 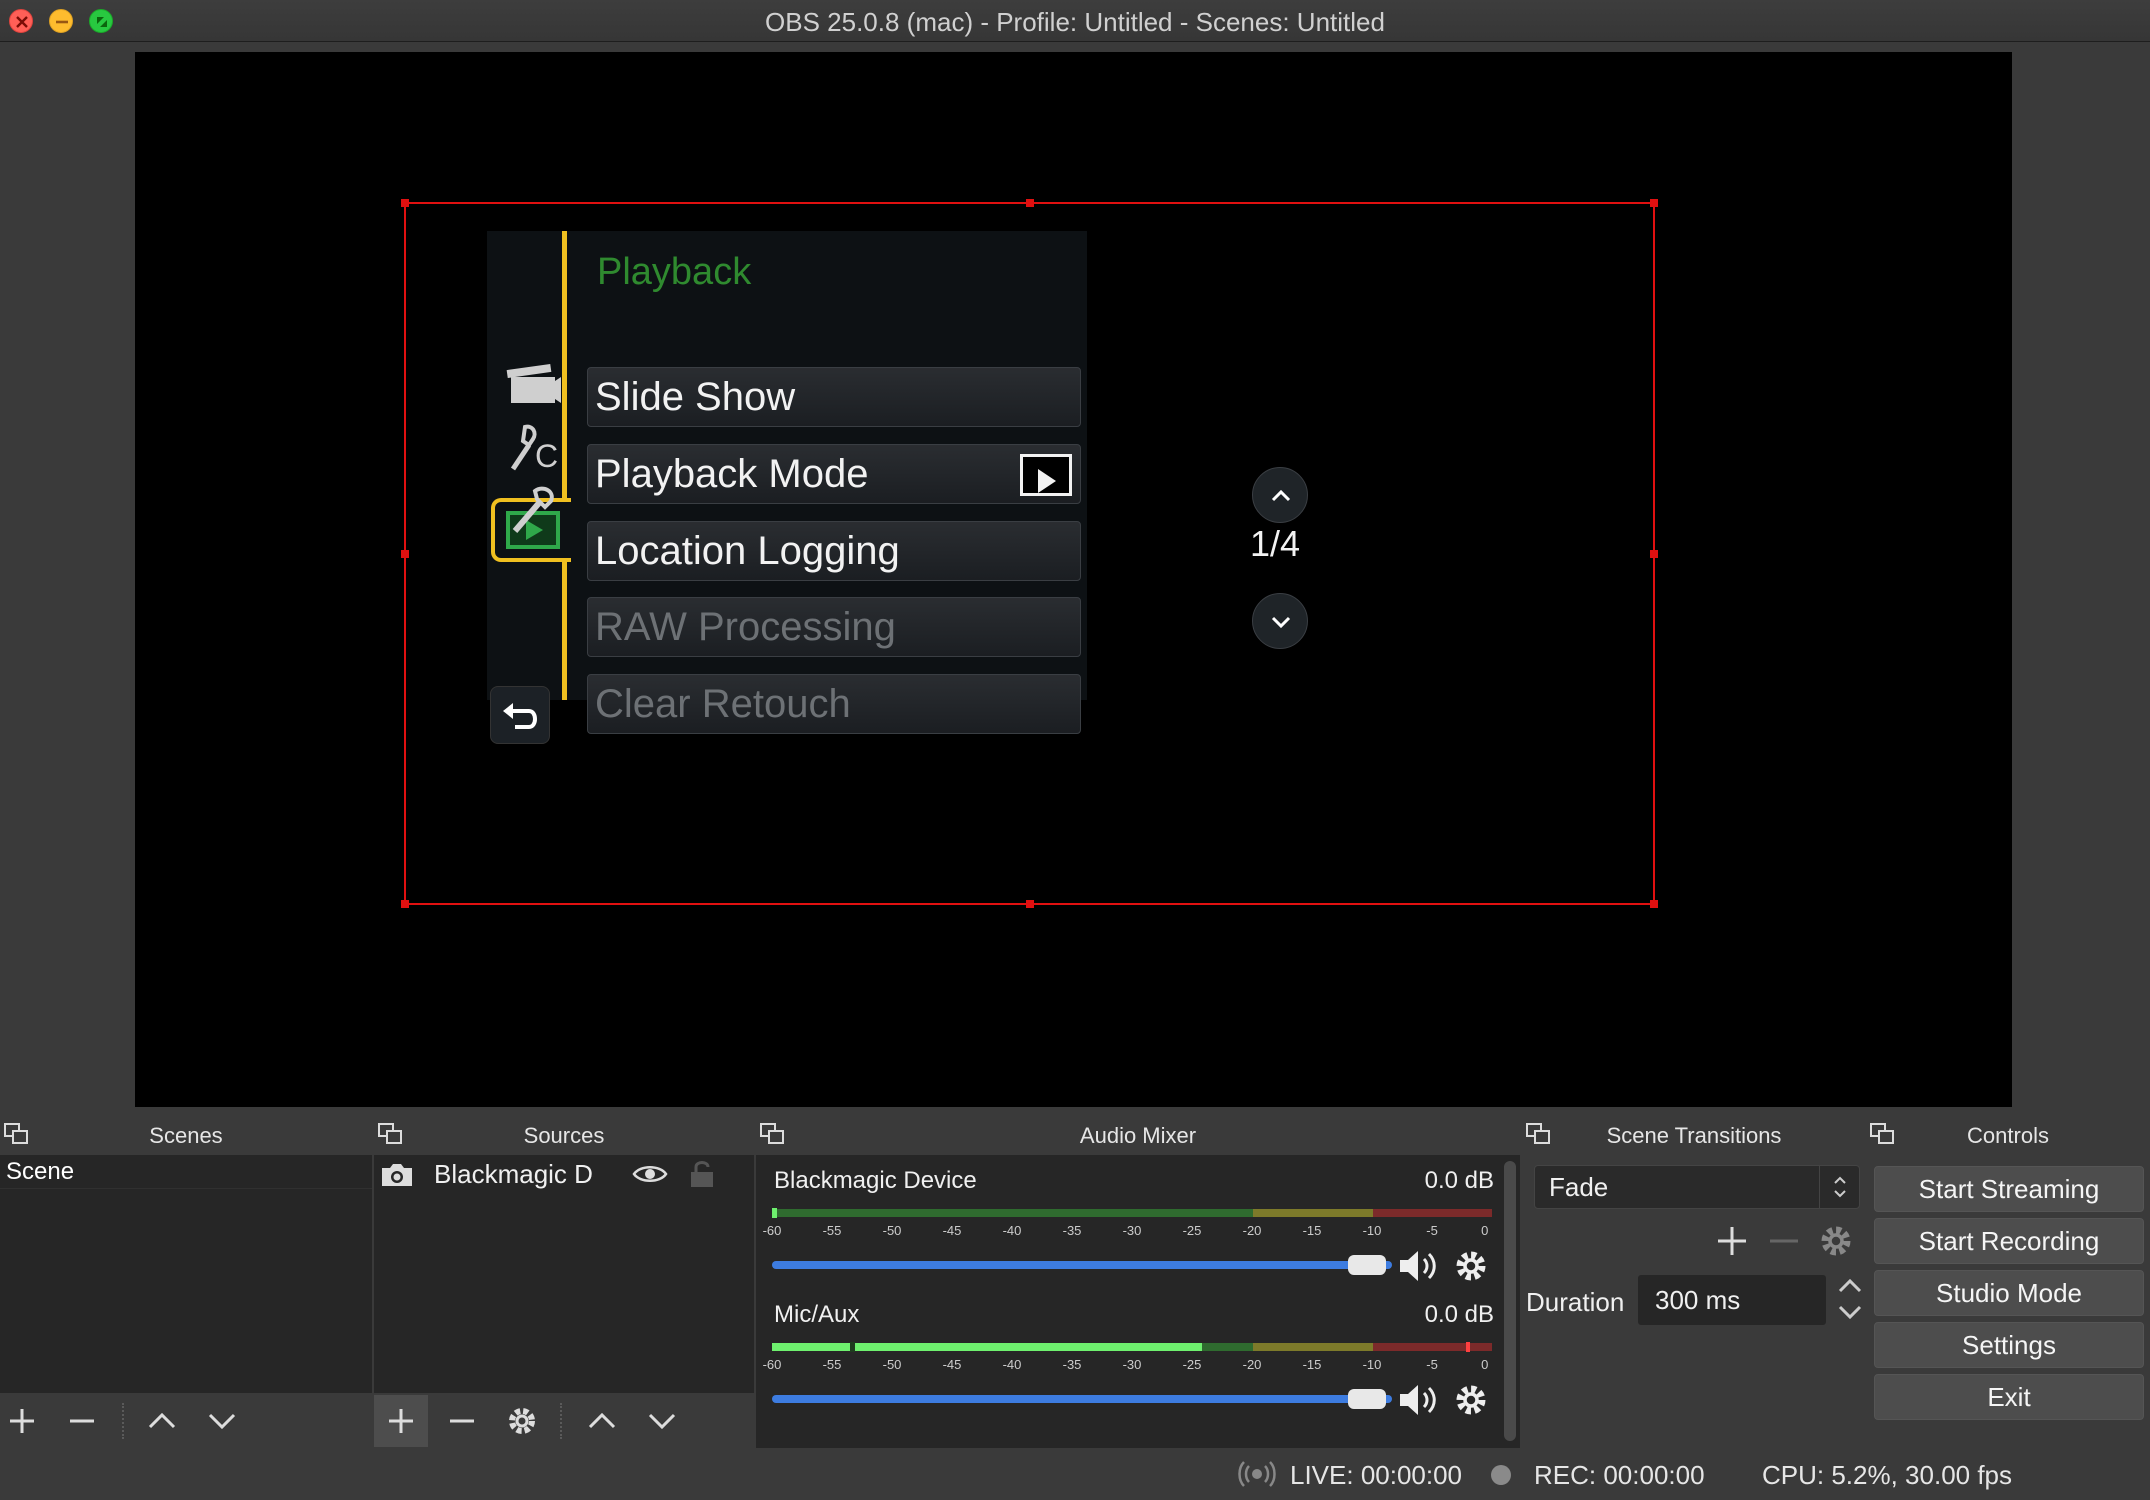 What do you see at coordinates (1372, 1364) in the screenshot?
I see `scale-tick: -10` at bounding box center [1372, 1364].